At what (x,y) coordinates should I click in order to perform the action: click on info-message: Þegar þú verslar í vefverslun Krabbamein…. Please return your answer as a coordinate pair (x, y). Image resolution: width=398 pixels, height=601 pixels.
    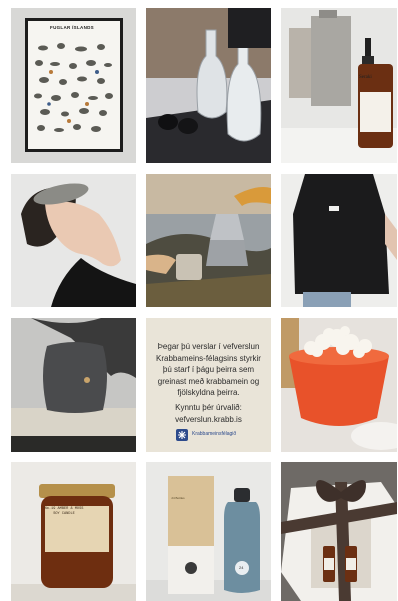
    Looking at the image, I should click on (208, 369).